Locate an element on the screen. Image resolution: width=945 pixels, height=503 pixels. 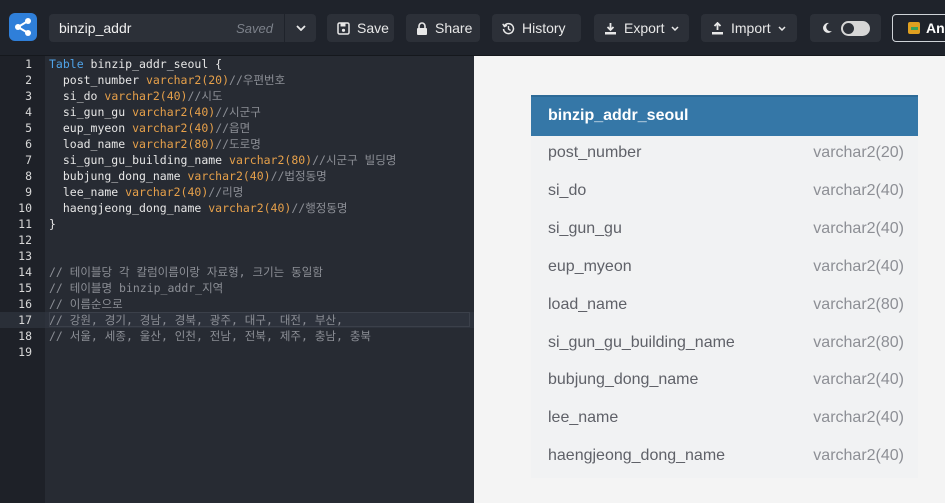
analyze-button: Ana is located at coordinates (918, 28).